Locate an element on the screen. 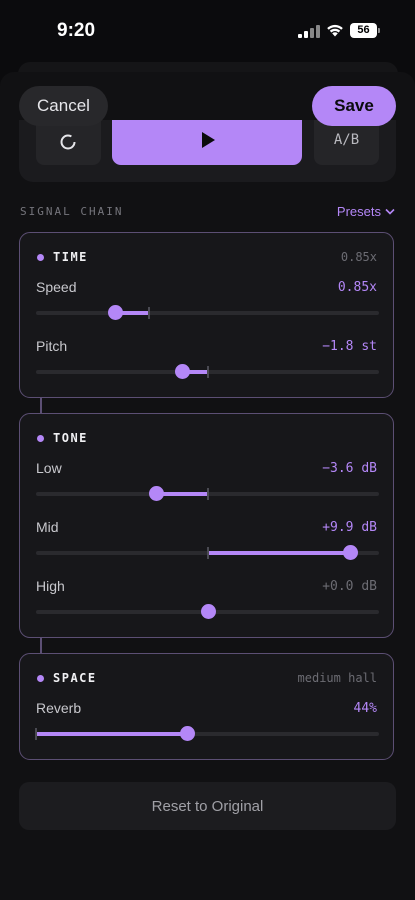 This screenshot has height=900, width=415. param-label: Pitch is located at coordinates (52, 346).